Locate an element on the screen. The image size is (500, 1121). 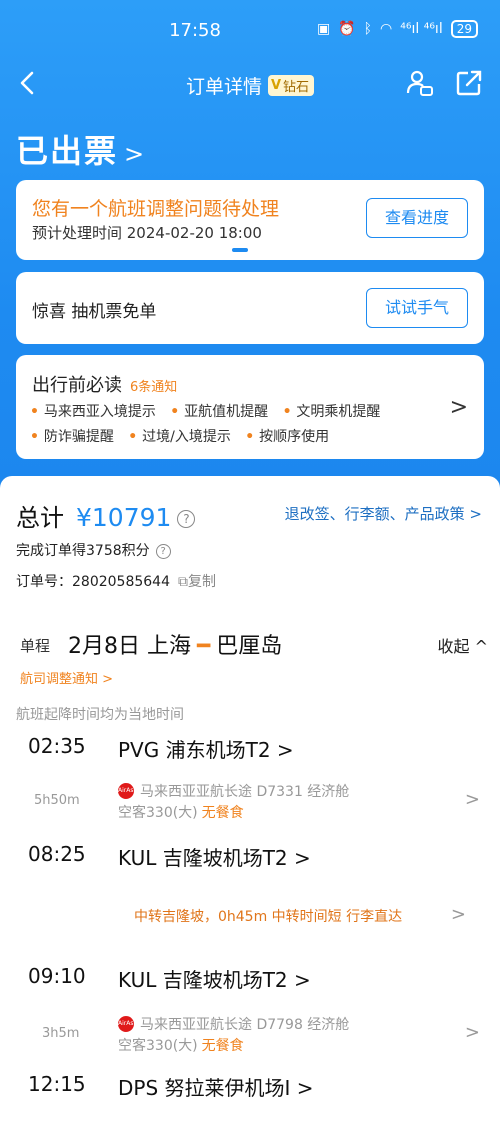
order-status: 已出票 > is located at coordinates (81, 149).